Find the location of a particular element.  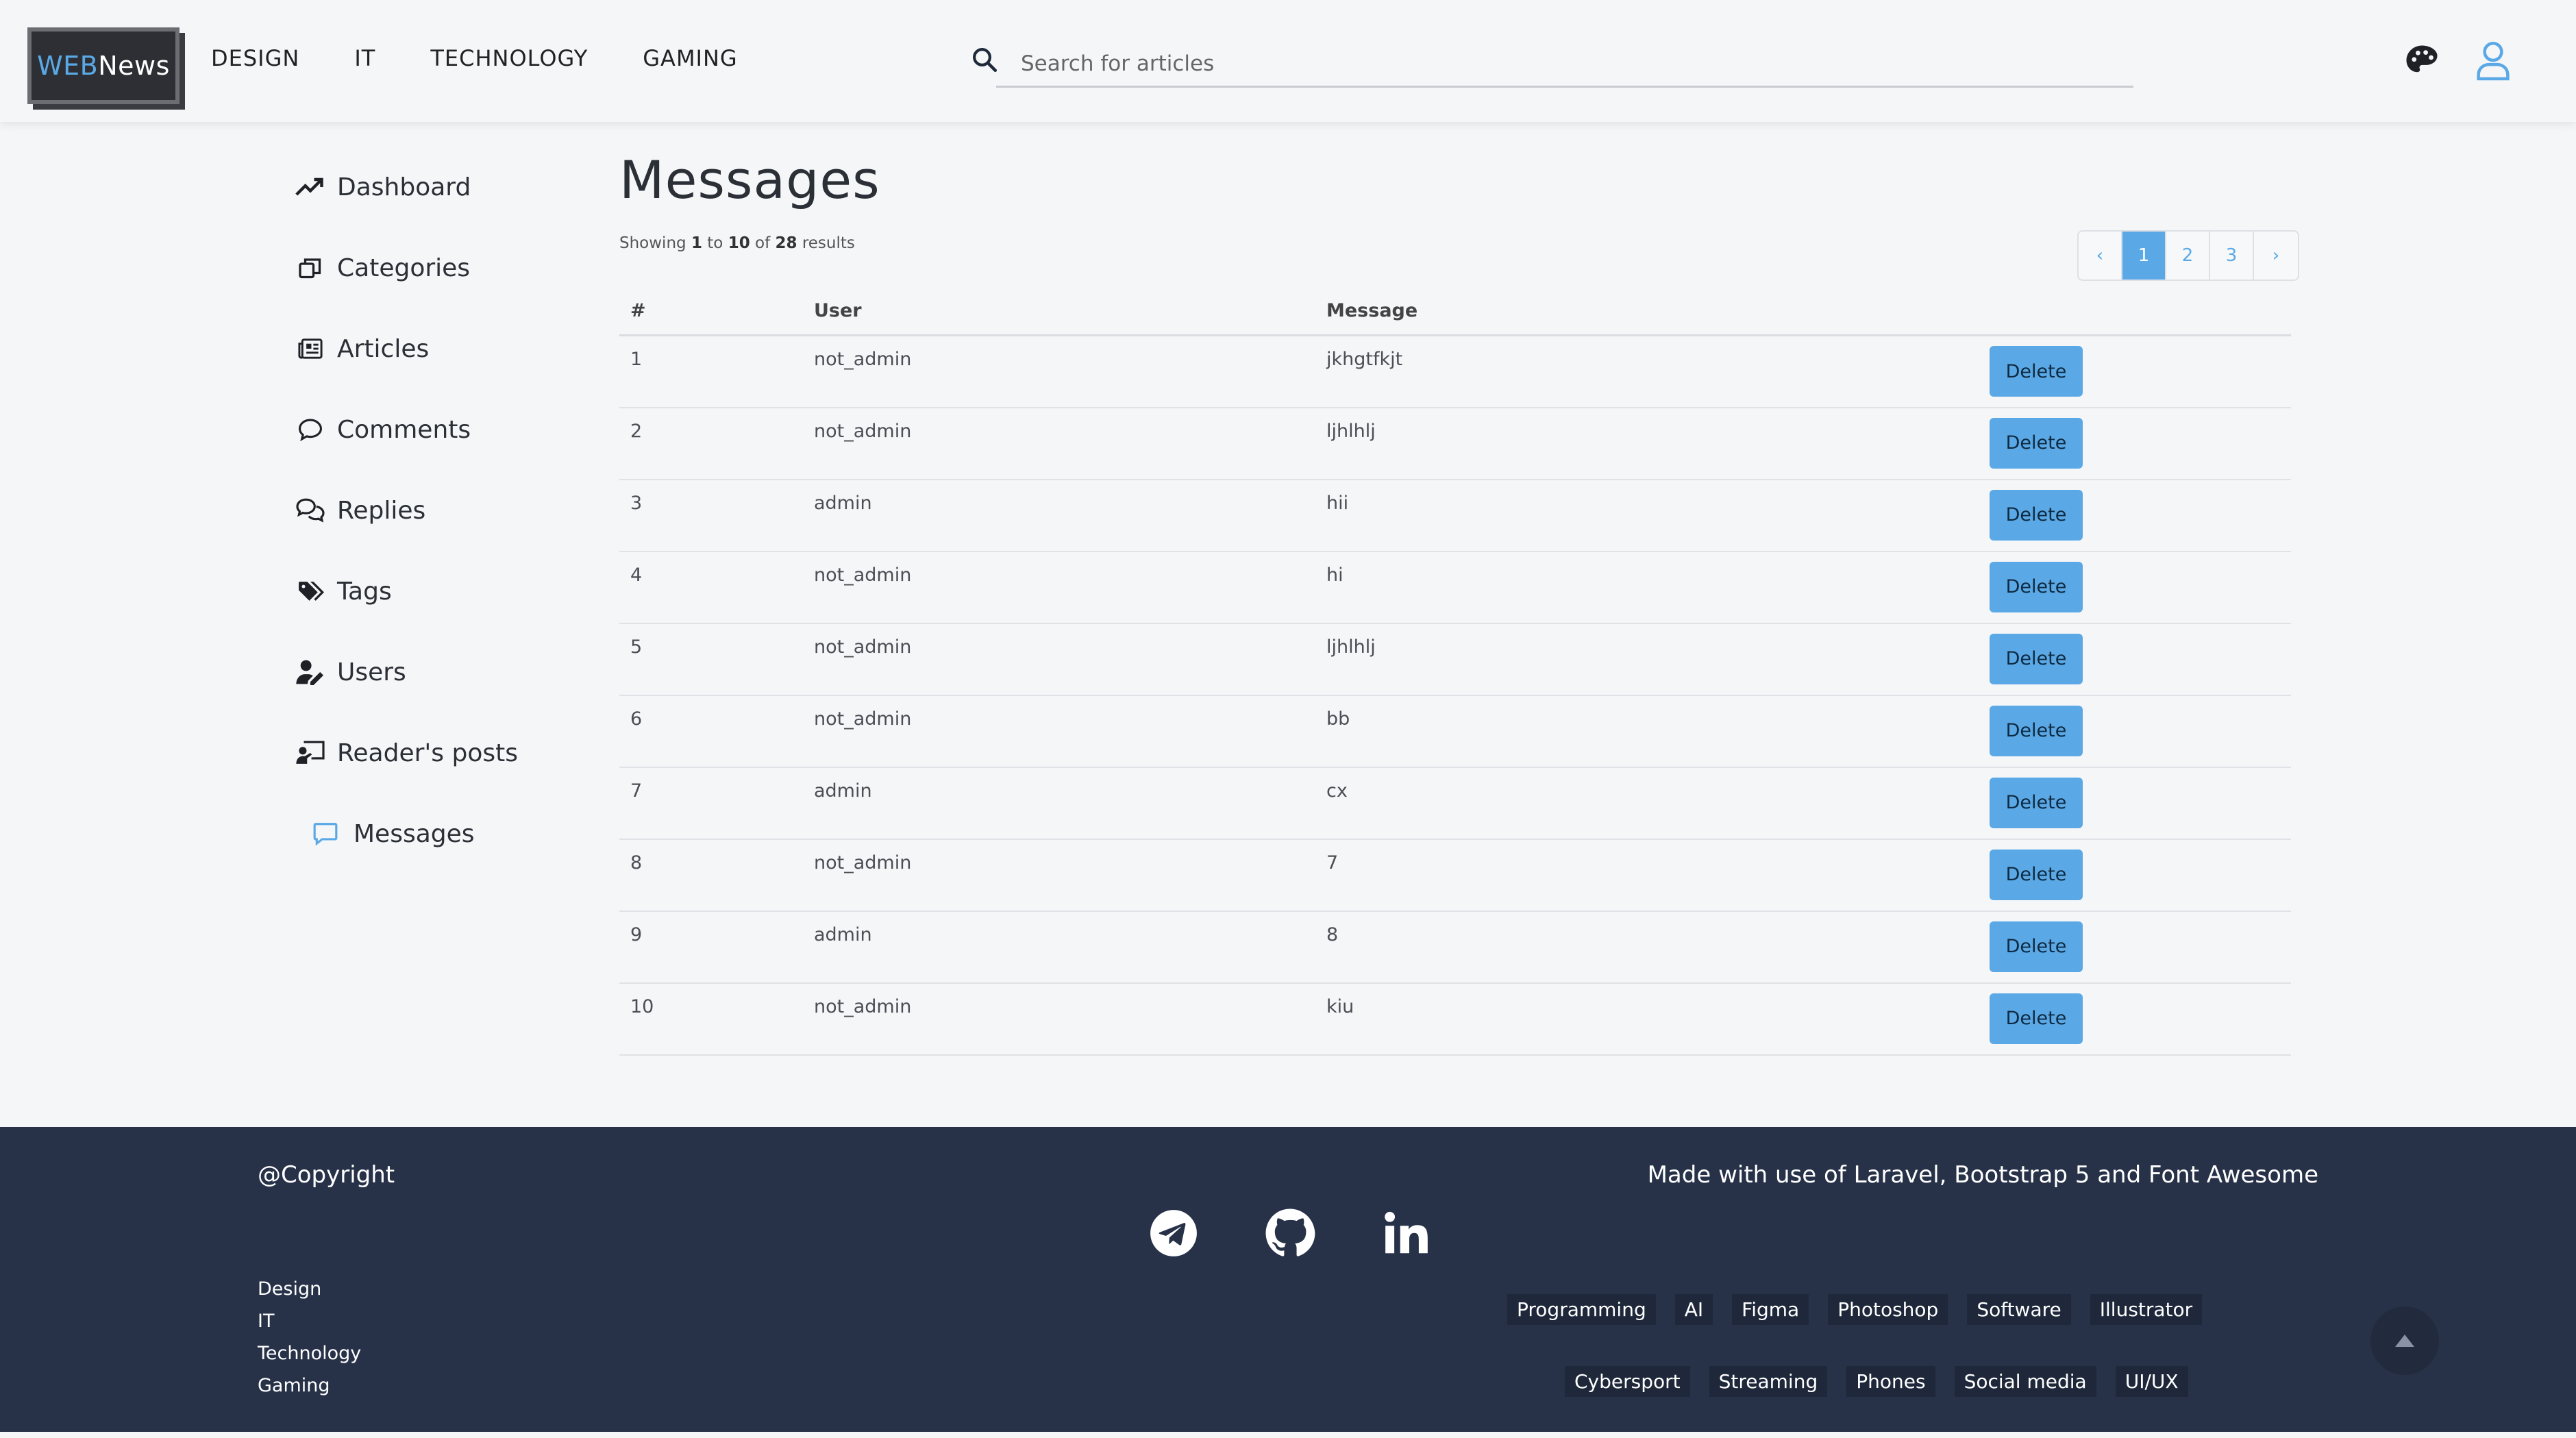

nav-item-technology: TECHNOLOGY is located at coordinates (509, 58).